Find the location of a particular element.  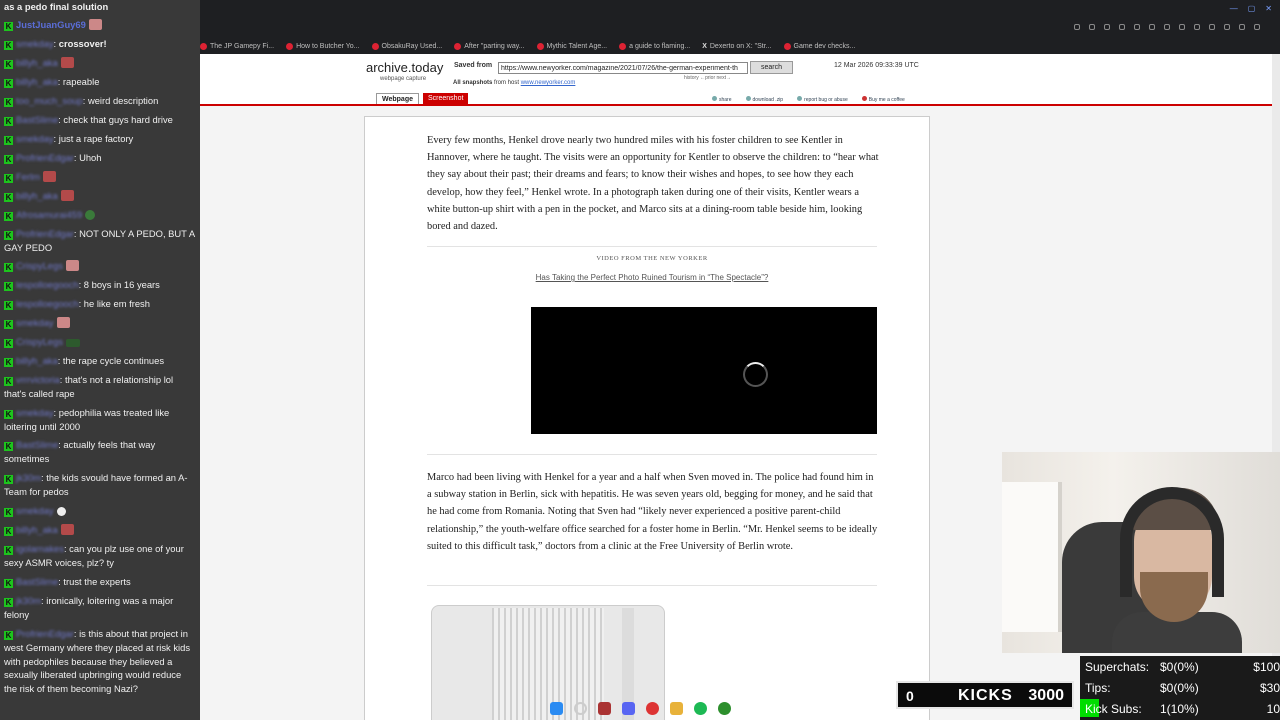

divider is located at coordinates (652, 454).